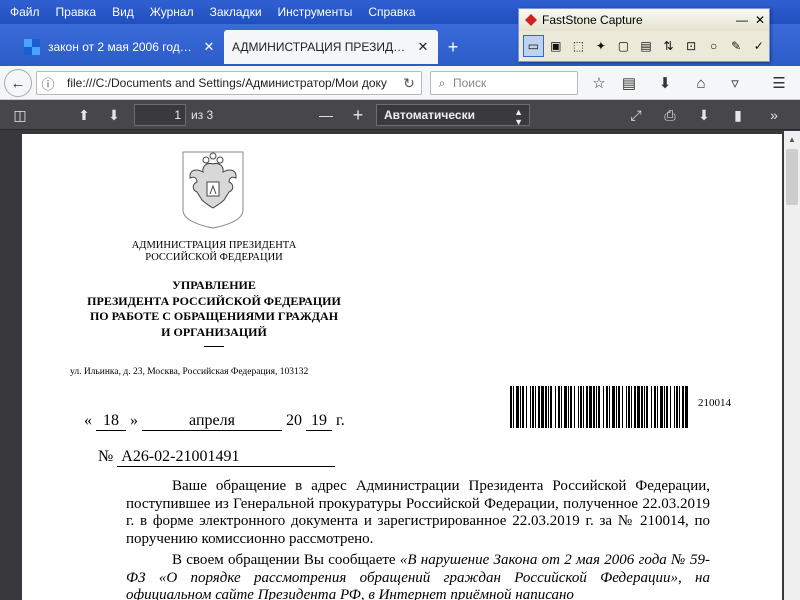 The height and width of the screenshot is (600, 800). What do you see at coordinates (18, 83) in the screenshot?
I see `back-arrow-icon: ←` at bounding box center [18, 83].